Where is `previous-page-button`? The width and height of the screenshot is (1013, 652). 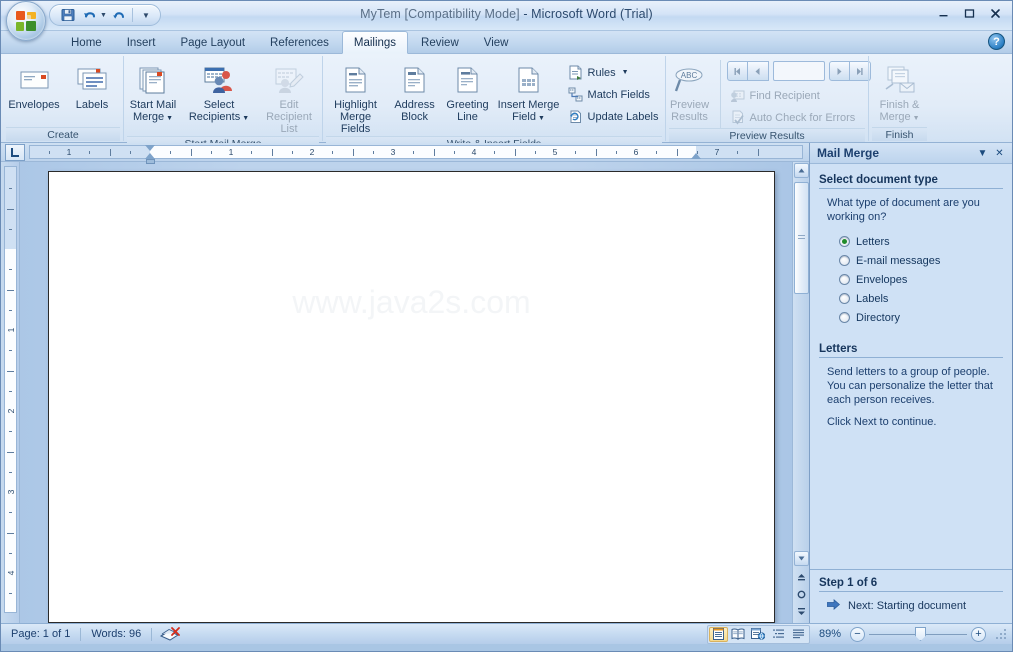 previous-page-button is located at coordinates (801, 577).